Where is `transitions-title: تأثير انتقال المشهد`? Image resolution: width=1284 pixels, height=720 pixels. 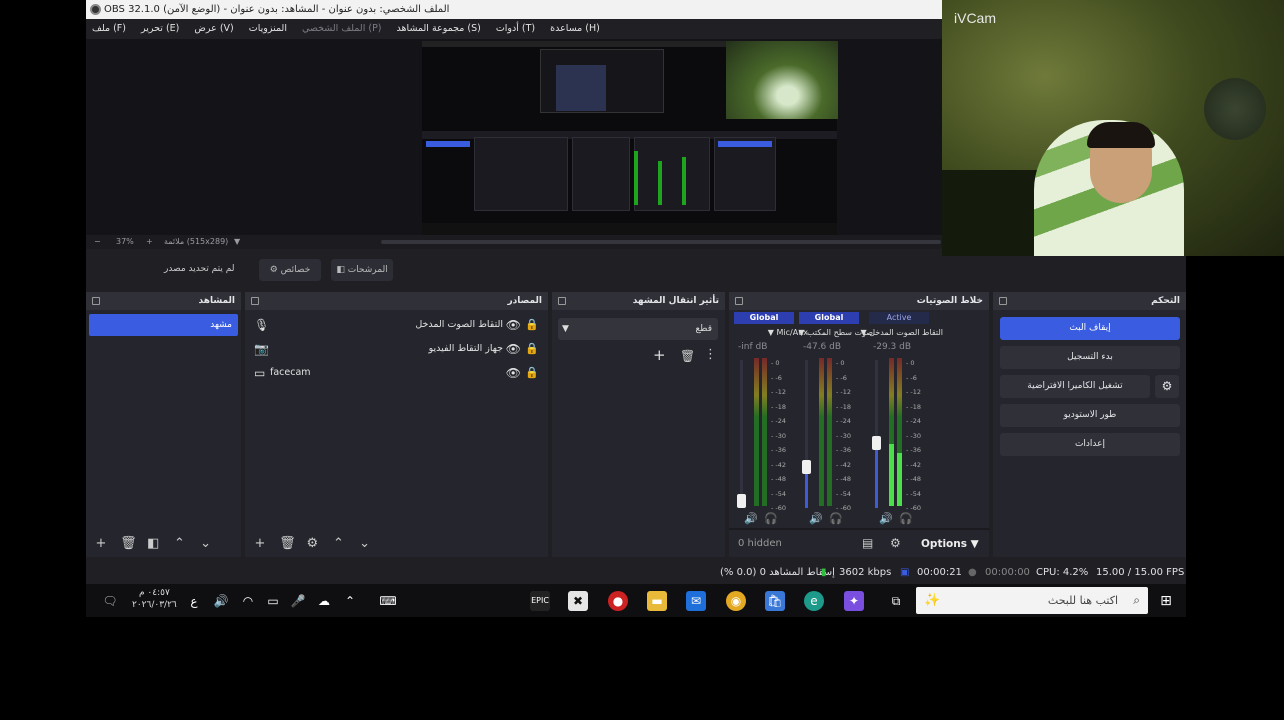 transitions-title: تأثير انتقال المشهد is located at coordinates (675, 301).